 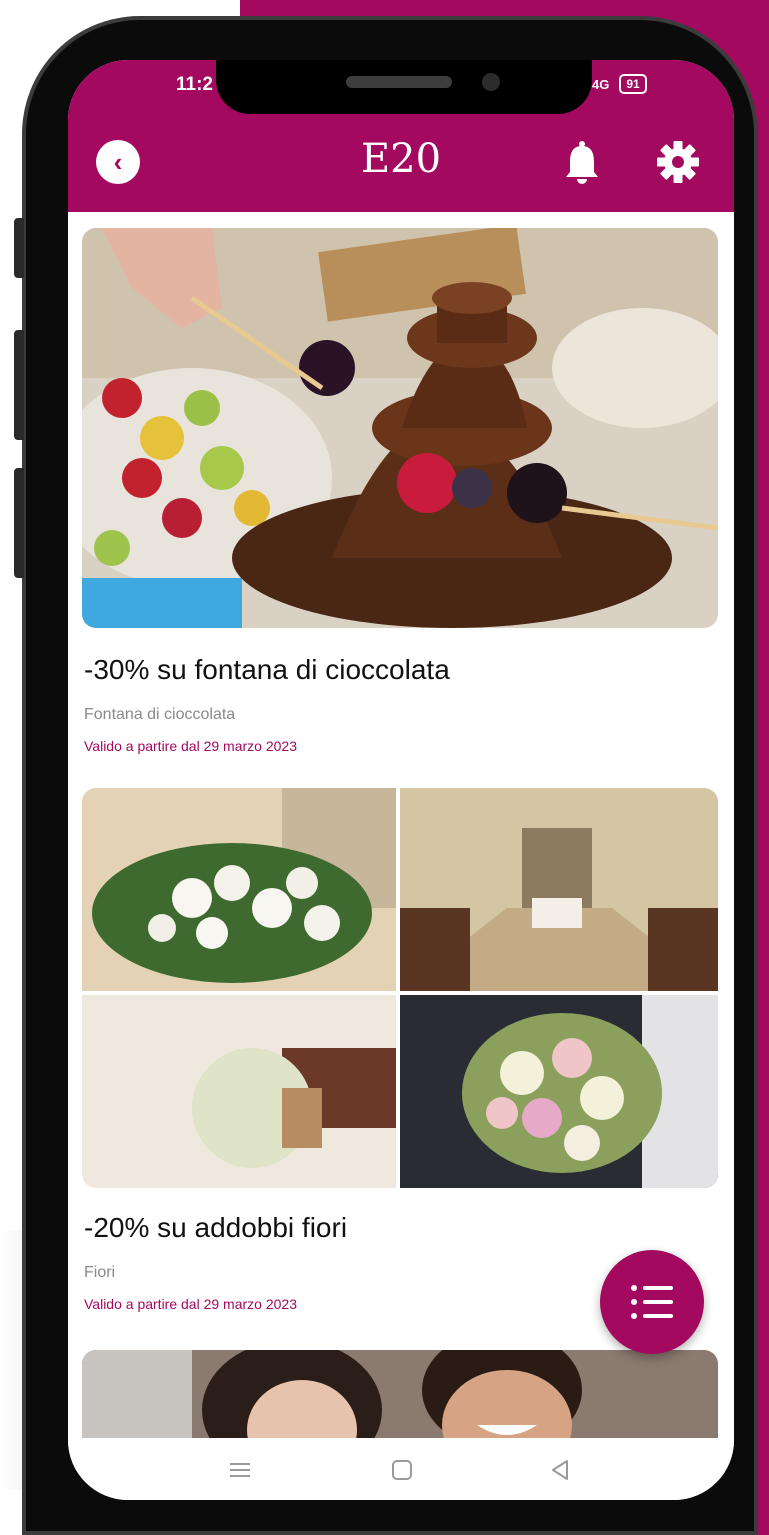 I want to click on page-title: E20, so click(x=401, y=159).